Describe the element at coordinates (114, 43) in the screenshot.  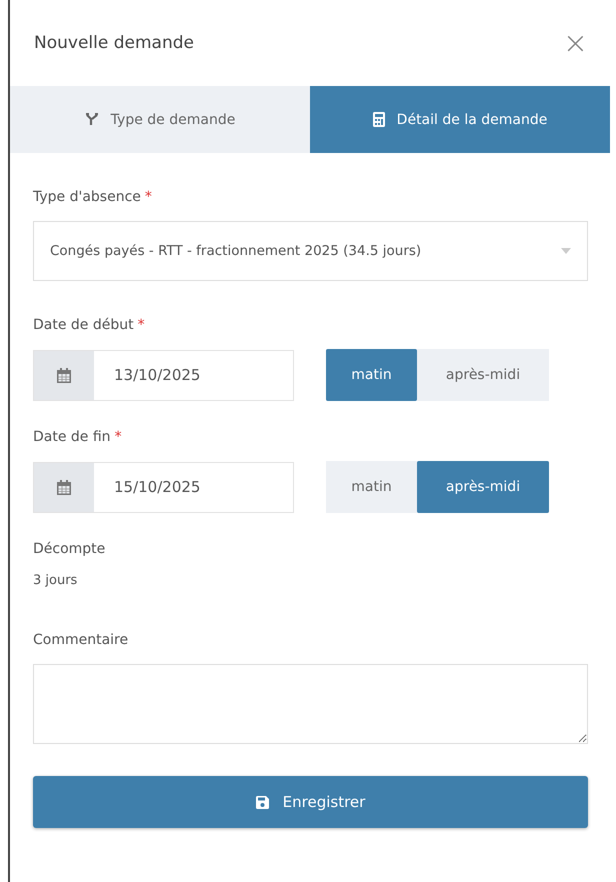
I see `dialog-title: Nouvelle demande` at that location.